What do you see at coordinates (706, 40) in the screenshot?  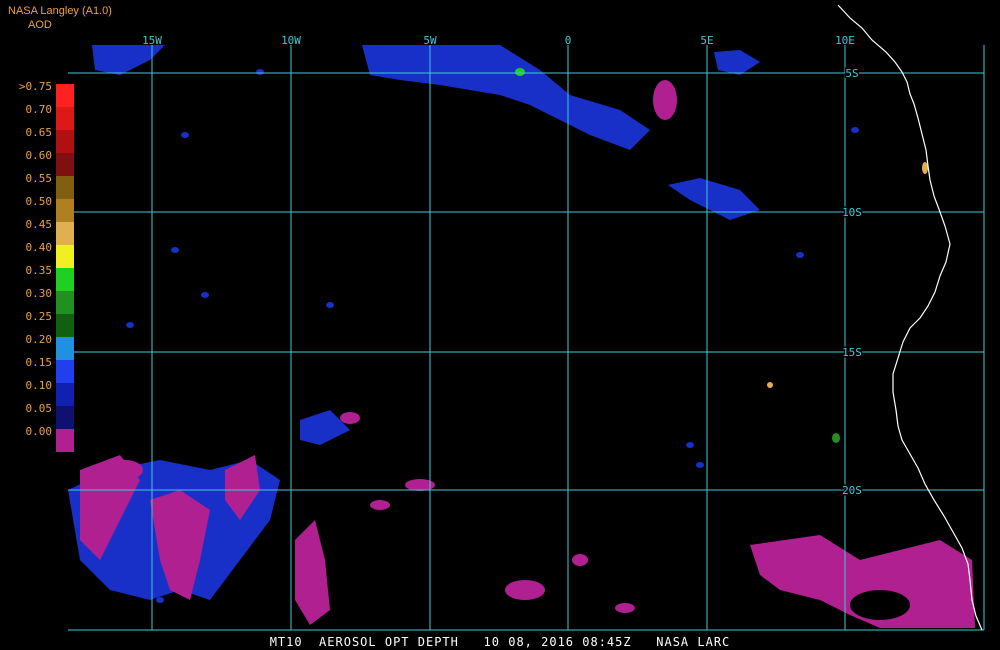 I see `longitude-label: 5E` at bounding box center [706, 40].